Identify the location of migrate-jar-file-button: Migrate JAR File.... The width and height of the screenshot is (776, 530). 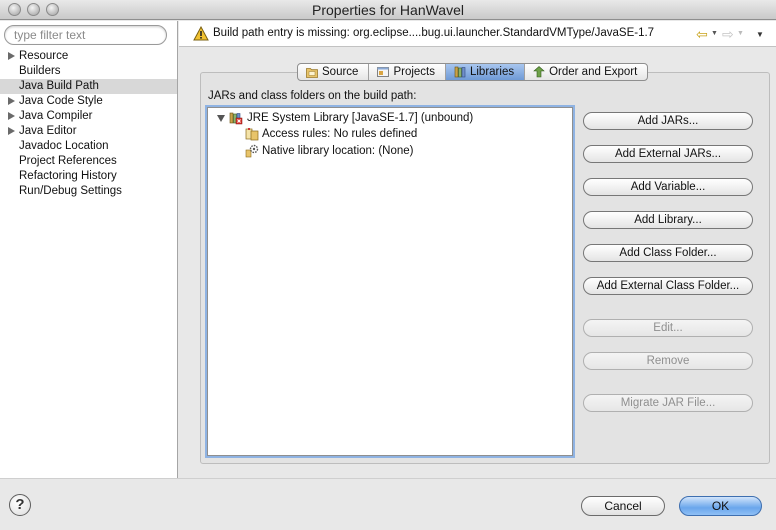
(668, 403).